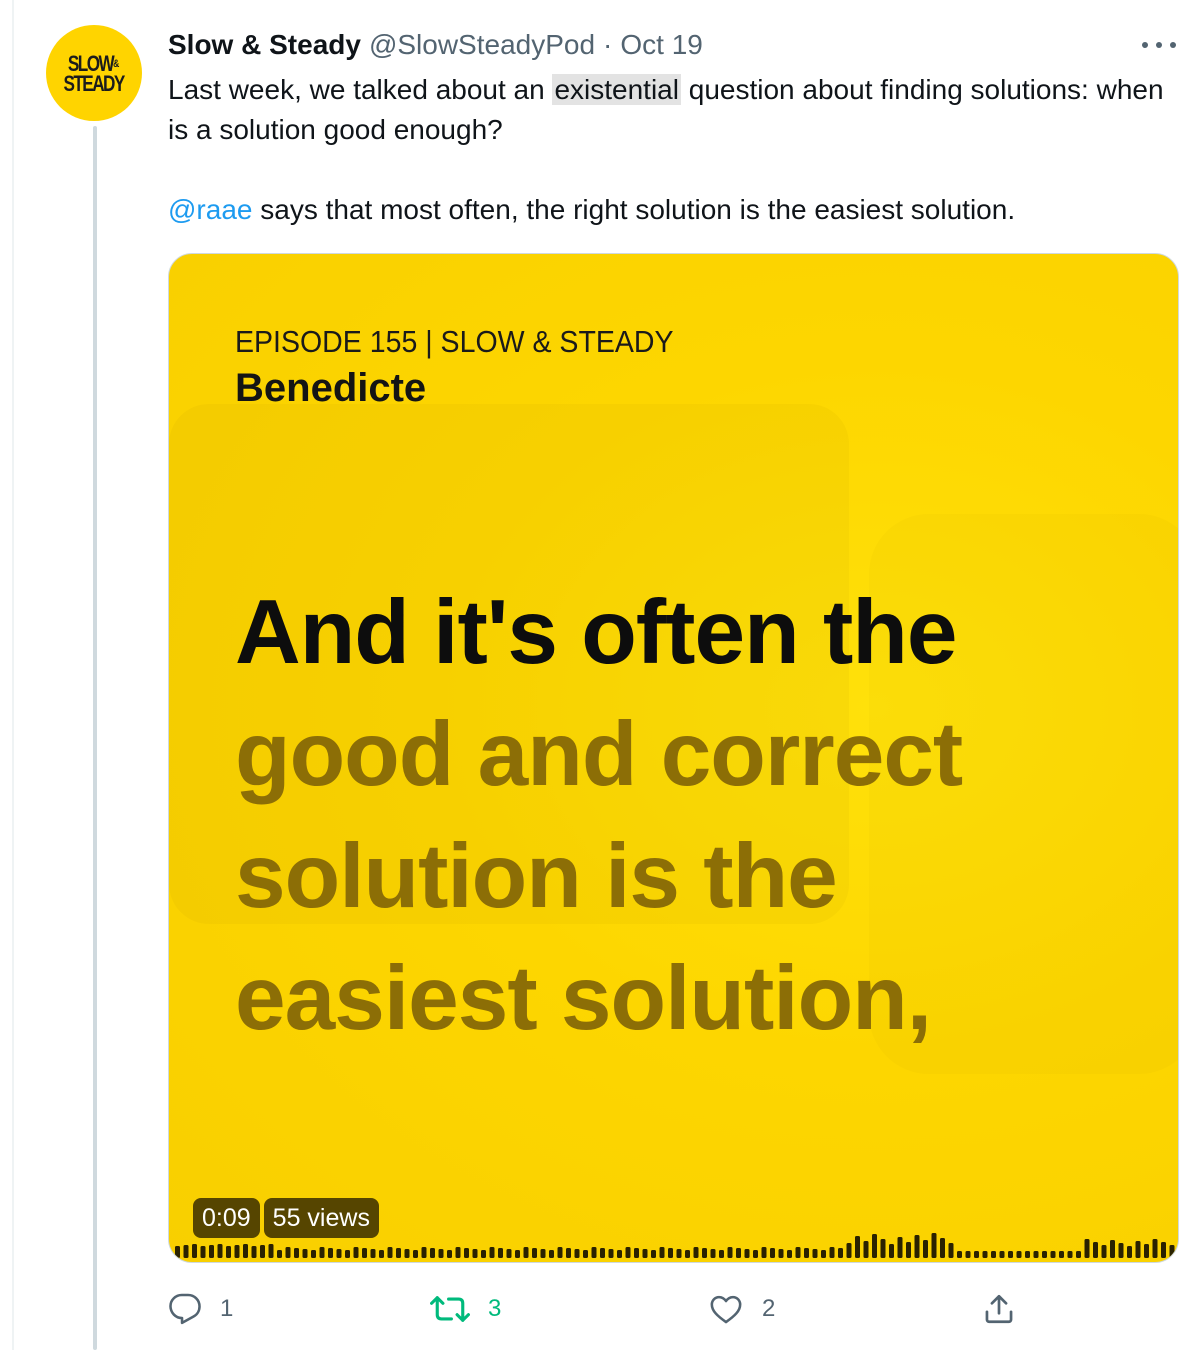  I want to click on caption-line: easiest solution,, so click(583, 998).